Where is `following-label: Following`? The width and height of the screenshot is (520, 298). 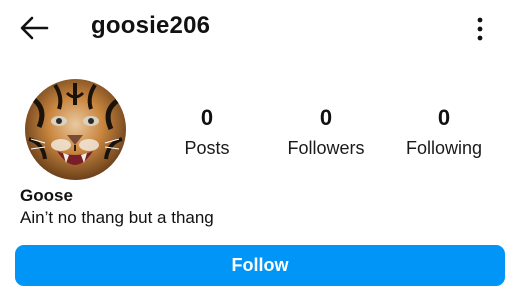 following-label: Following is located at coordinates (444, 148).